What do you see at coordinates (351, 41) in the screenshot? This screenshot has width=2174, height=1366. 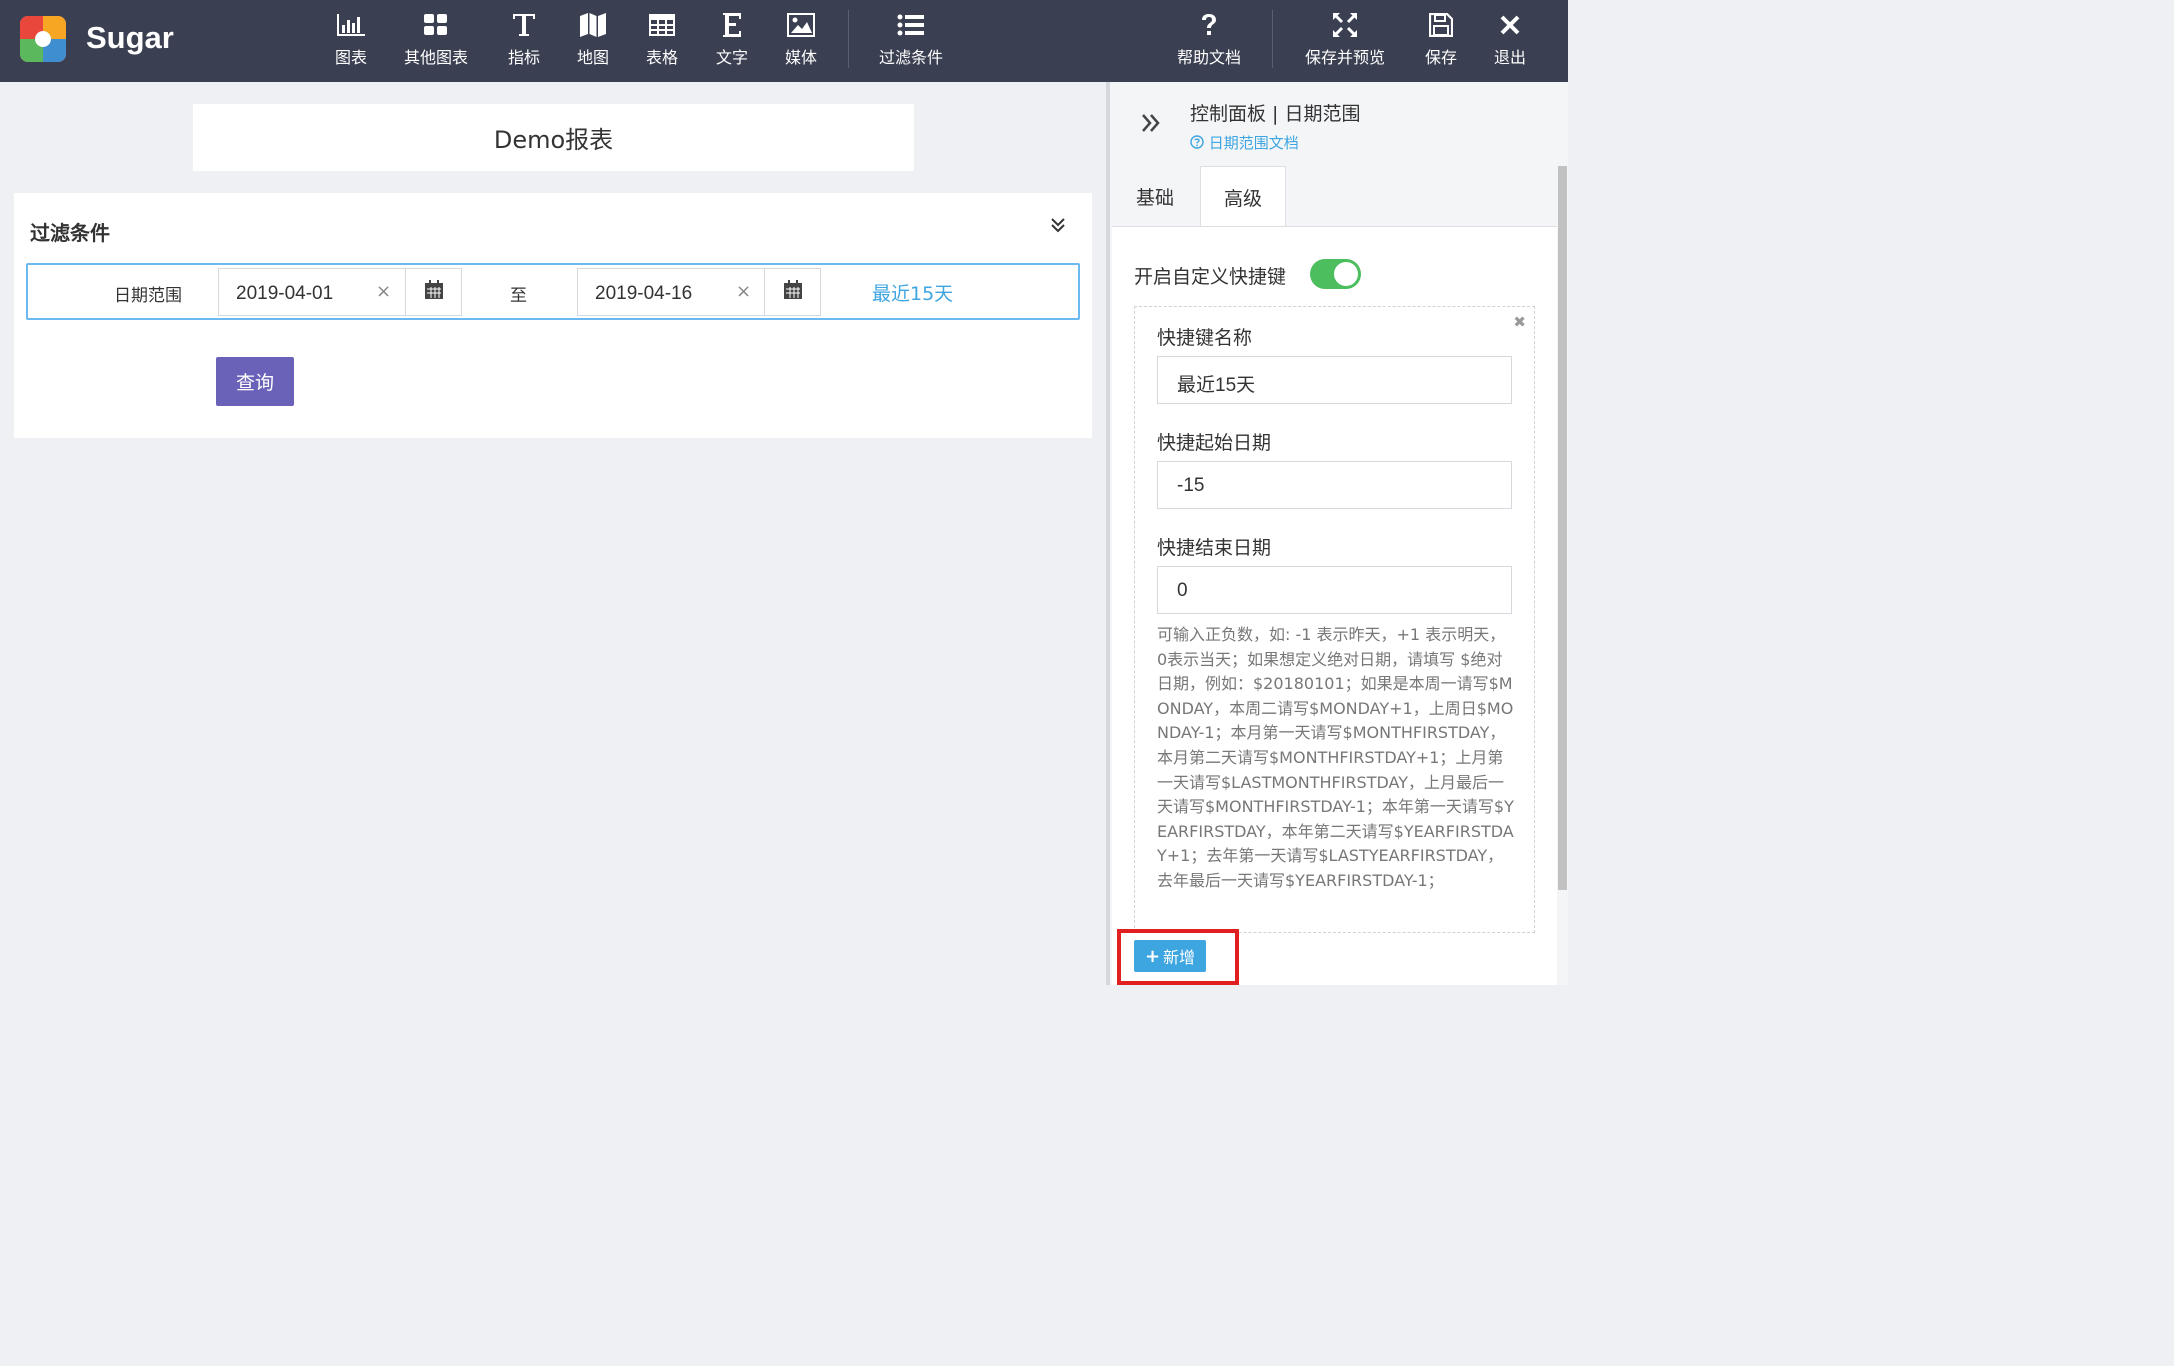 I see `toolbar-chart-button: 图表` at bounding box center [351, 41].